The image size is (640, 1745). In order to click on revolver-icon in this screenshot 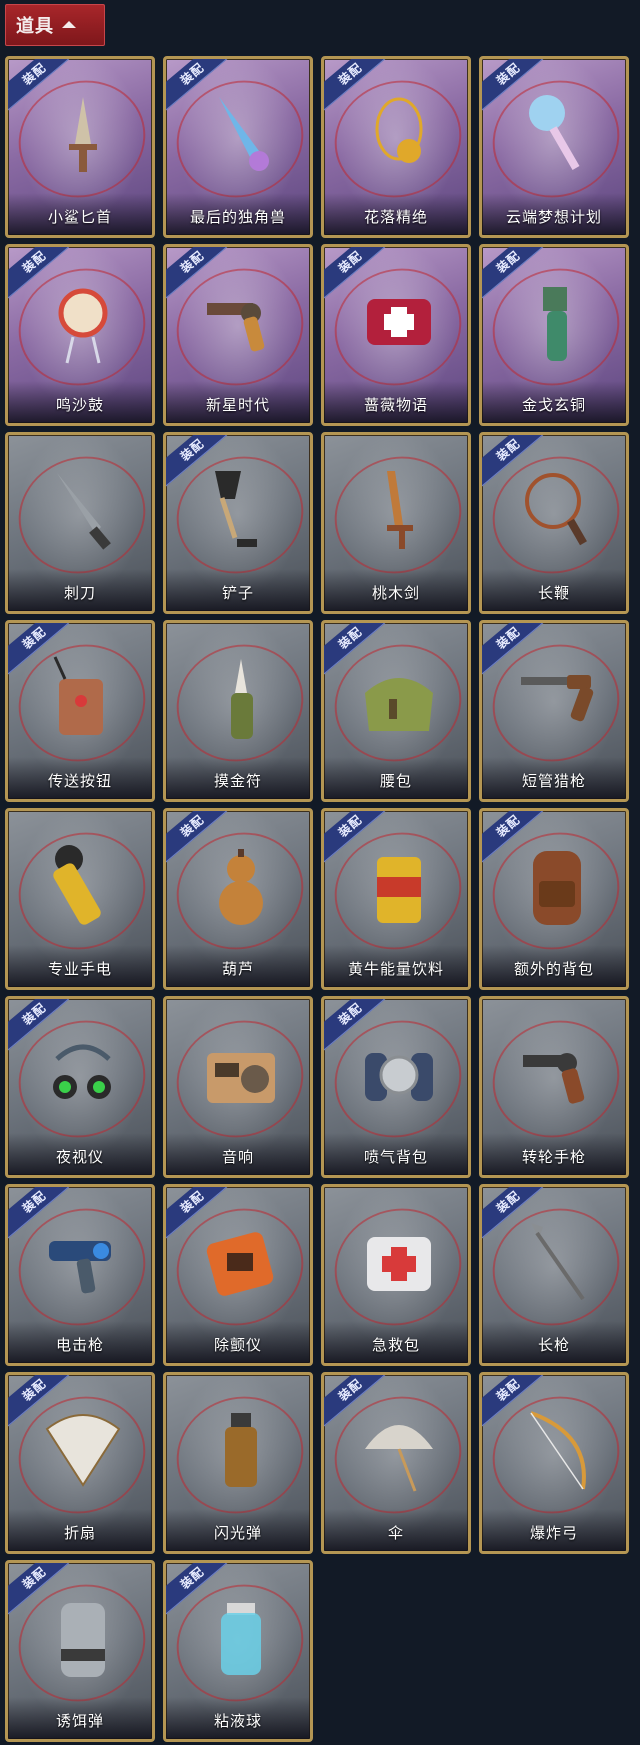, I will do `click(241, 322)`.